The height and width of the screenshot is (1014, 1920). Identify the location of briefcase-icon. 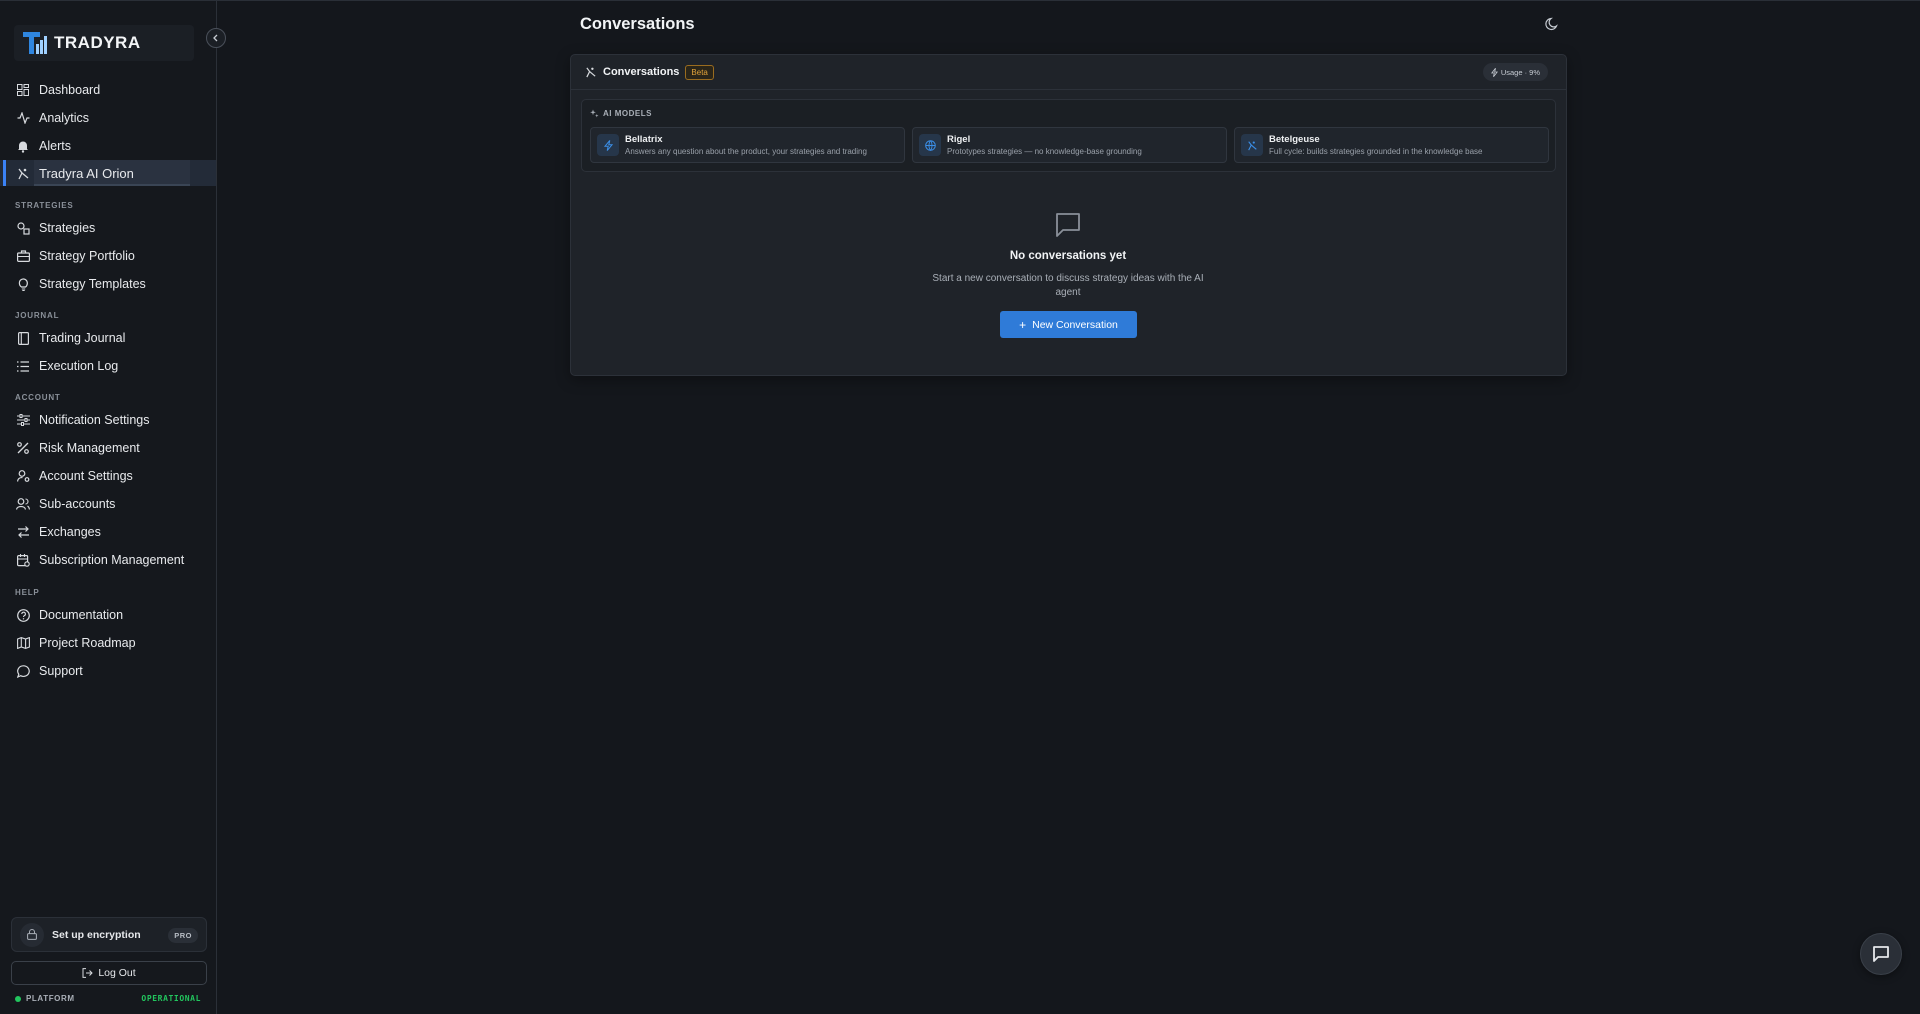
(23, 256).